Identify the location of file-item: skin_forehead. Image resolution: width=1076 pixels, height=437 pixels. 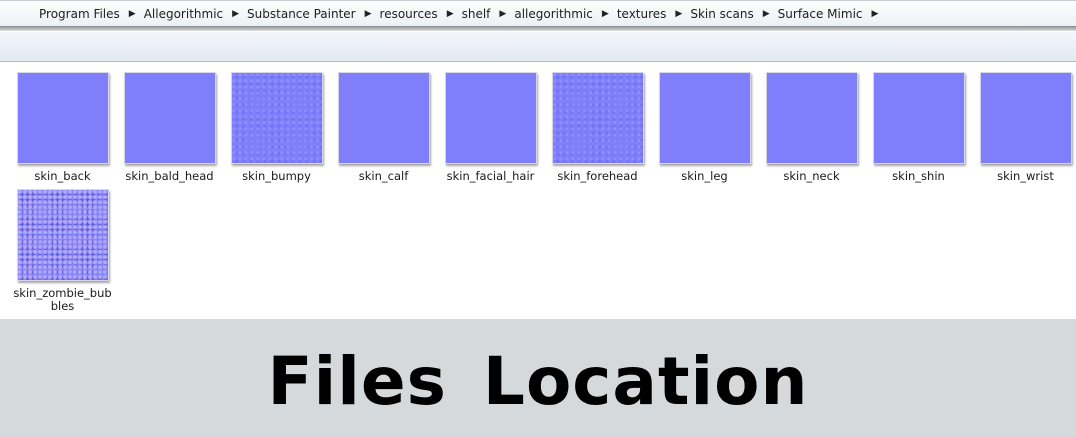
(597, 127).